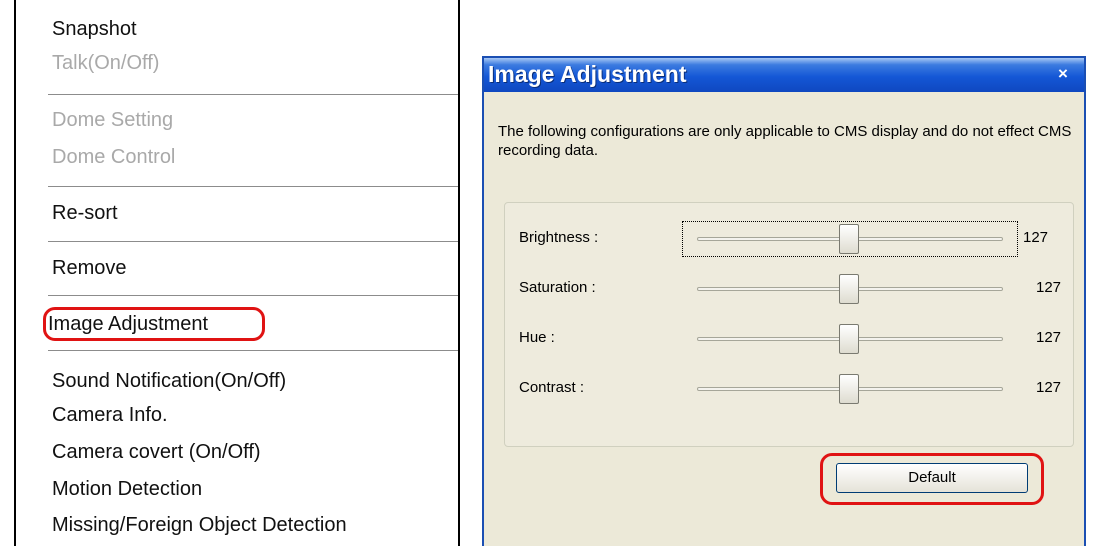 This screenshot has width=1093, height=546. Describe the element at coordinates (557, 287) in the screenshot. I see `saturation-label: Saturation :` at that location.